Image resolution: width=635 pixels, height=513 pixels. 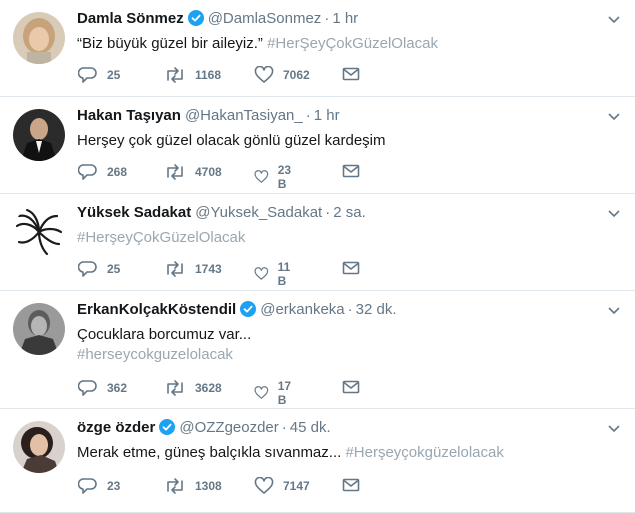 I want to click on timestamp: 2 sa., so click(x=349, y=212).